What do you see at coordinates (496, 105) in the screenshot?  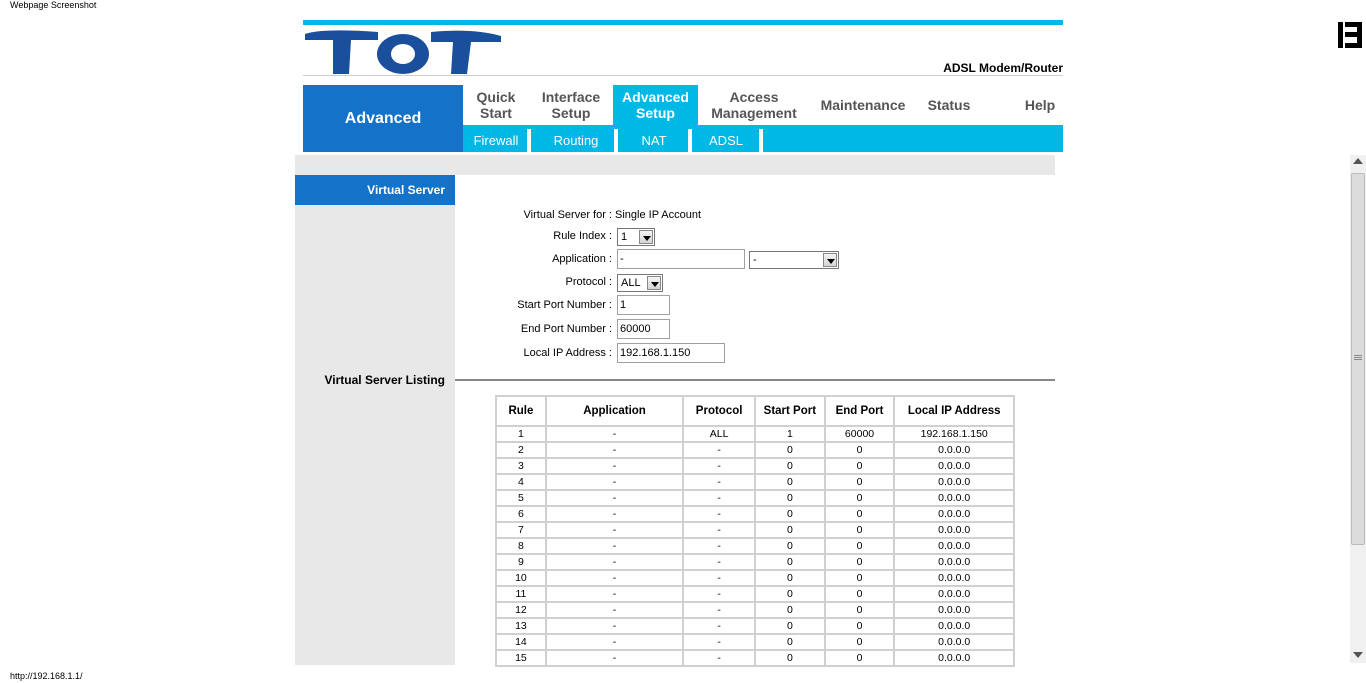 I see `tab-quick-start: Quick Start` at bounding box center [496, 105].